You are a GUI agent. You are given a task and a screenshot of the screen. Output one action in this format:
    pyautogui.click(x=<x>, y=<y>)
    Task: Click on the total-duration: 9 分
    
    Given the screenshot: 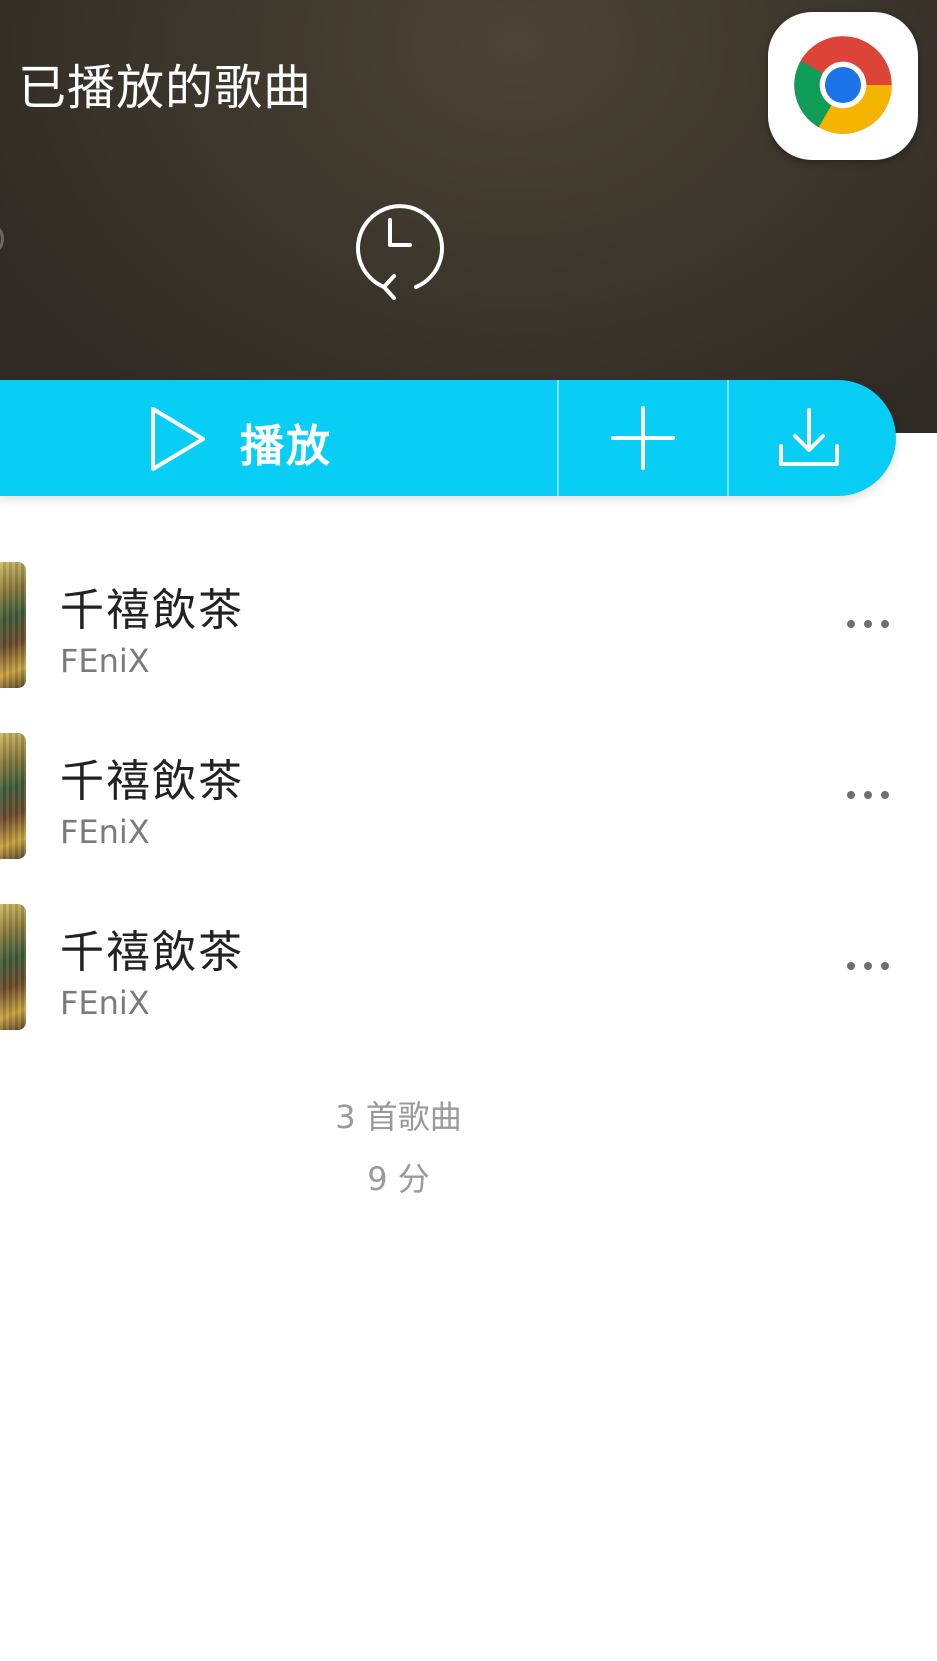 What is the action you would take?
    pyautogui.click(x=398, y=1179)
    